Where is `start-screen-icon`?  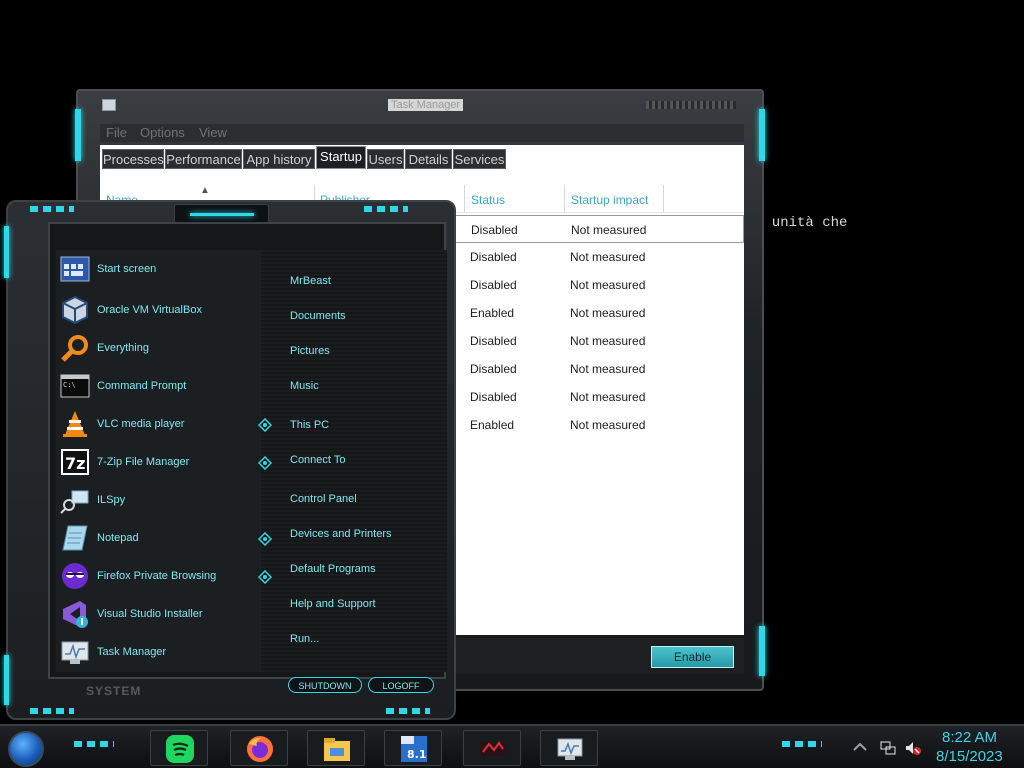 start-screen-icon is located at coordinates (75, 269).